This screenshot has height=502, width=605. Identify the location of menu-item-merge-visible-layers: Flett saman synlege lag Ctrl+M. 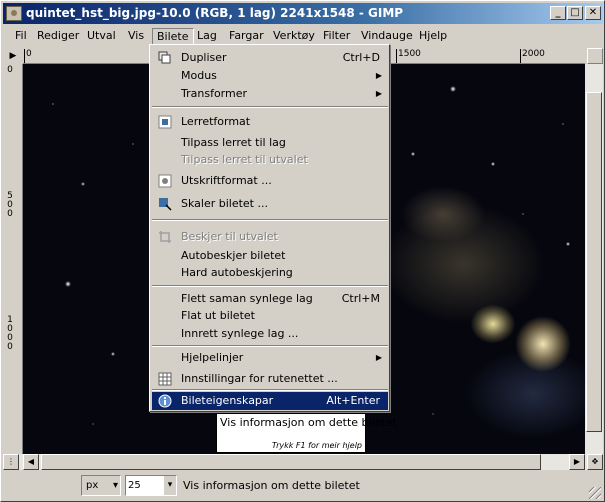
(270, 299).